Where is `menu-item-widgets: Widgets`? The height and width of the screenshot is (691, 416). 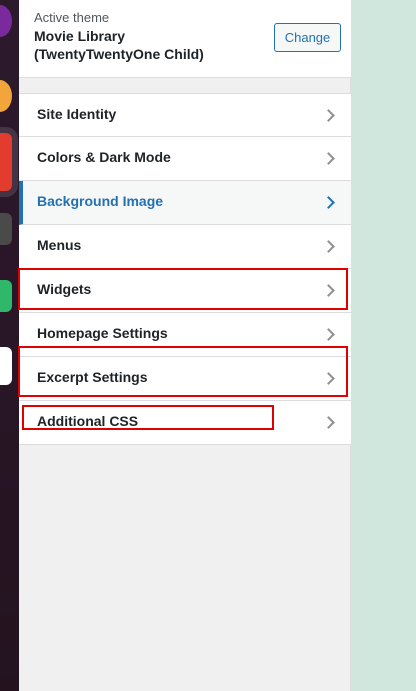 menu-item-widgets: Widgets is located at coordinates (185, 291).